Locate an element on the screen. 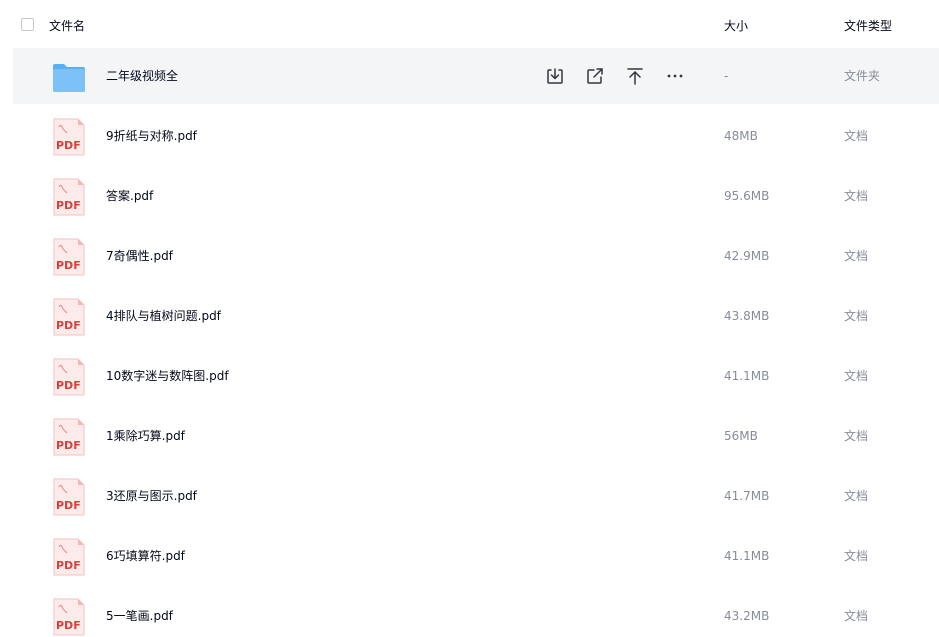 This screenshot has height=637, width=939. more-icon is located at coordinates (675, 76).